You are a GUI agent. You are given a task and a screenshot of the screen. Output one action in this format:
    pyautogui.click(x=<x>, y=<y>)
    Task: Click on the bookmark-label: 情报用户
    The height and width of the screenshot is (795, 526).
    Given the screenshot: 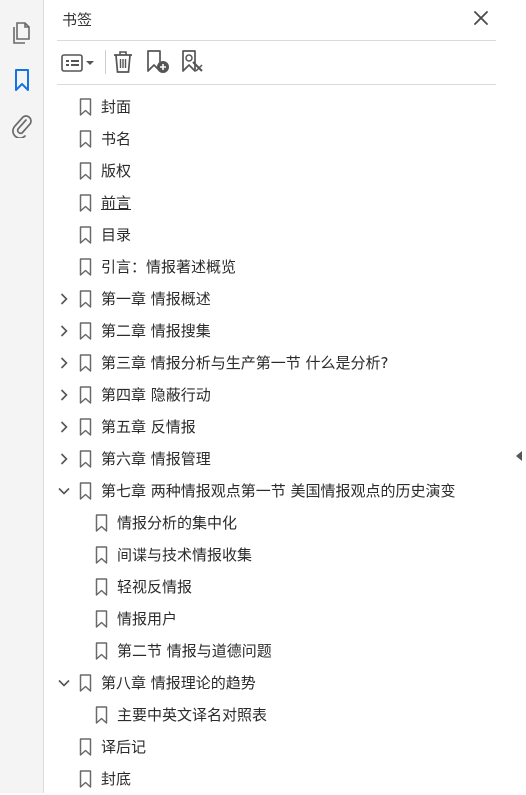 What is the action you would take?
    pyautogui.click(x=147, y=619)
    